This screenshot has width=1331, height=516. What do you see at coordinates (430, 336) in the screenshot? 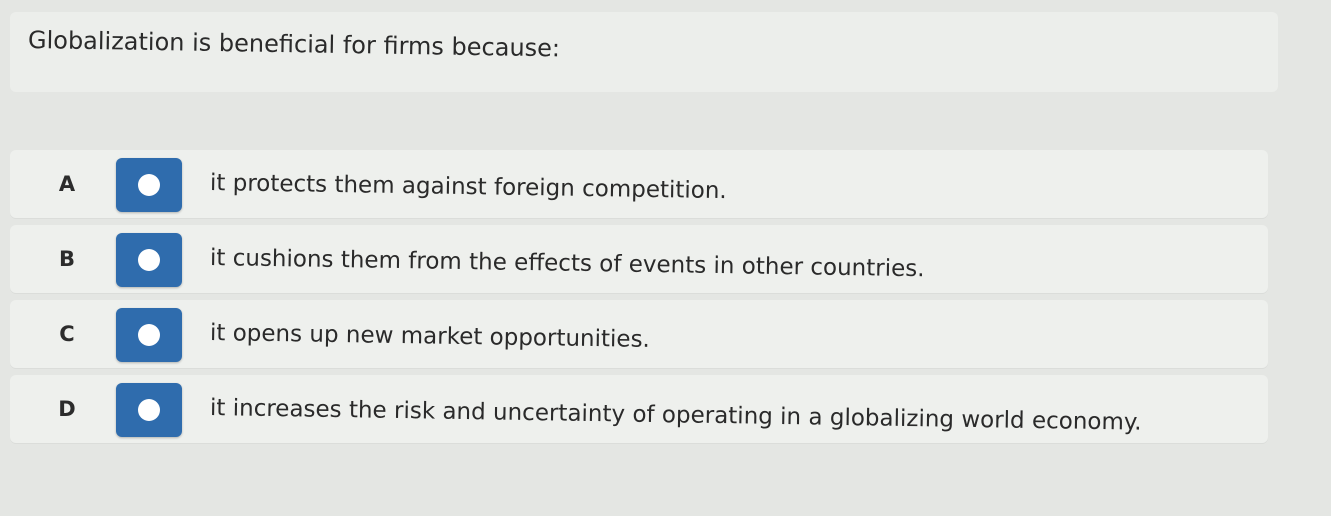
I see `option-text: it opens up new market opportunities.` at bounding box center [430, 336].